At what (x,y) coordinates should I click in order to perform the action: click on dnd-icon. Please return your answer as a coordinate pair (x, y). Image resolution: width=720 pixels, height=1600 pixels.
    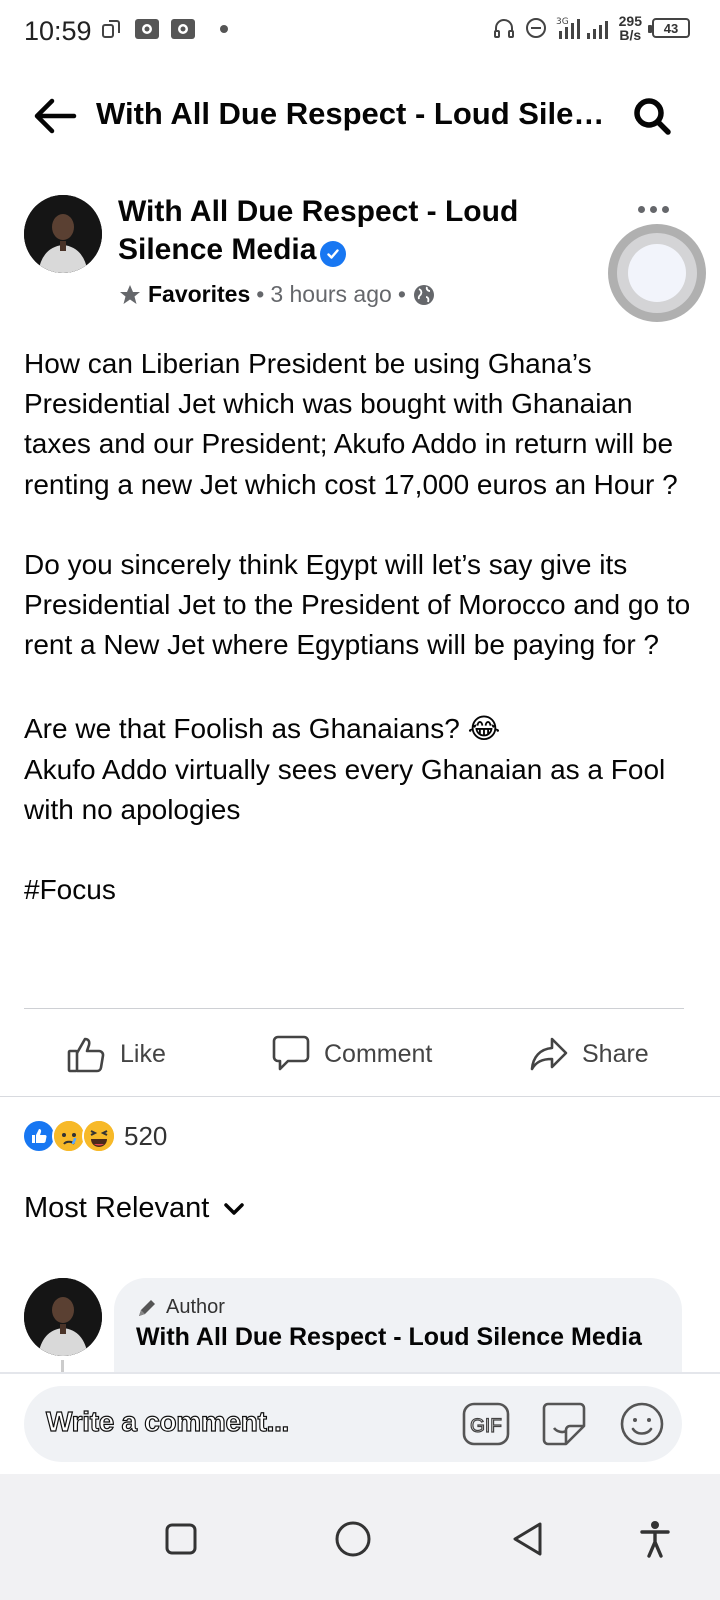
    Looking at the image, I should click on (536, 28).